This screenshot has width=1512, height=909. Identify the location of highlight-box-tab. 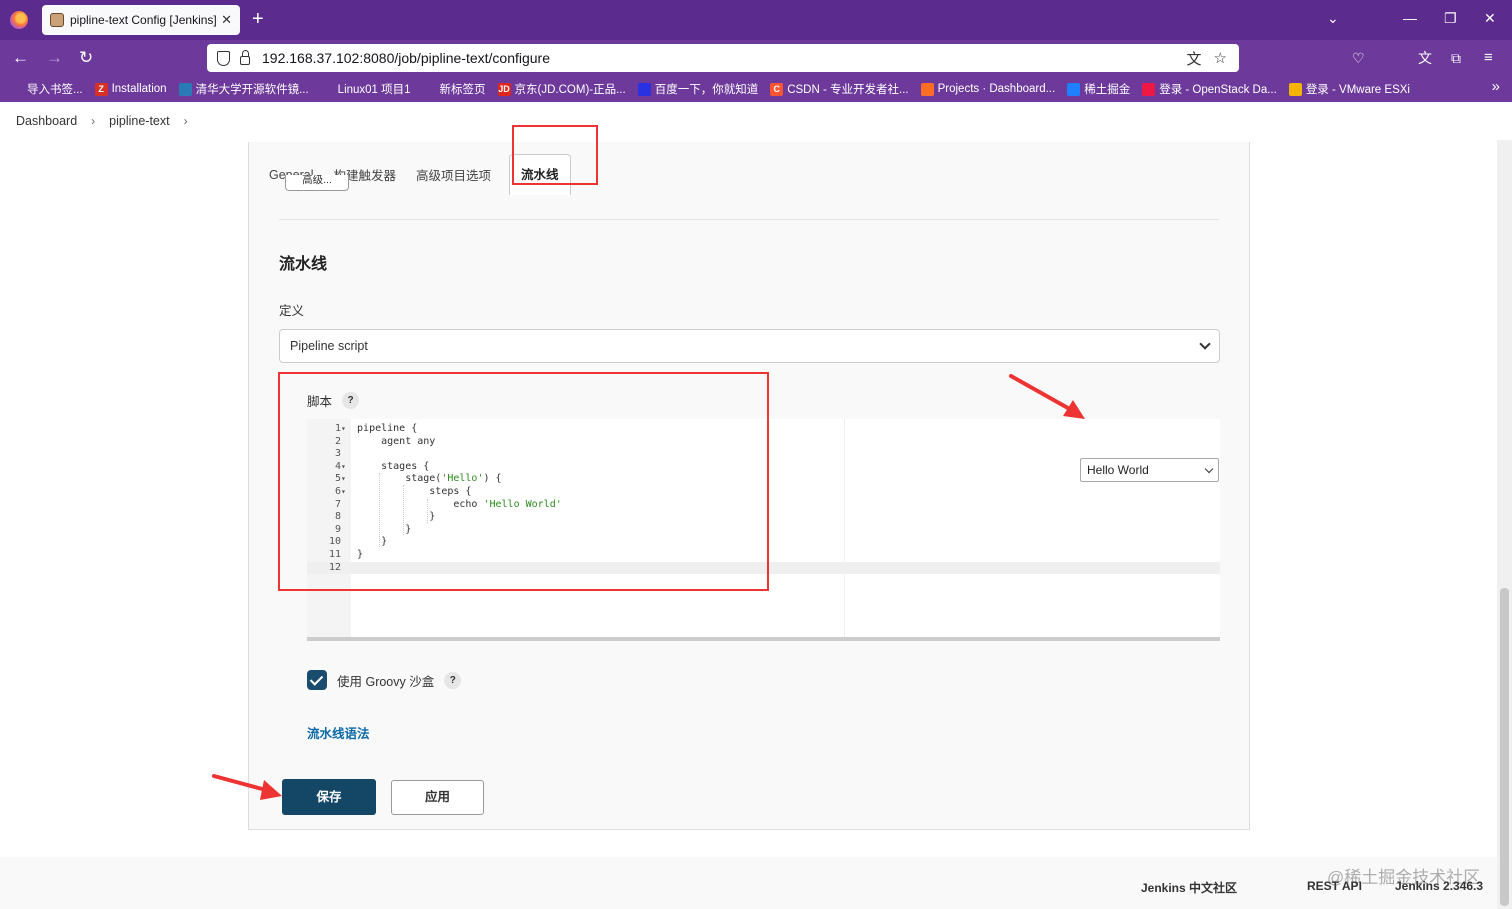
(555, 155).